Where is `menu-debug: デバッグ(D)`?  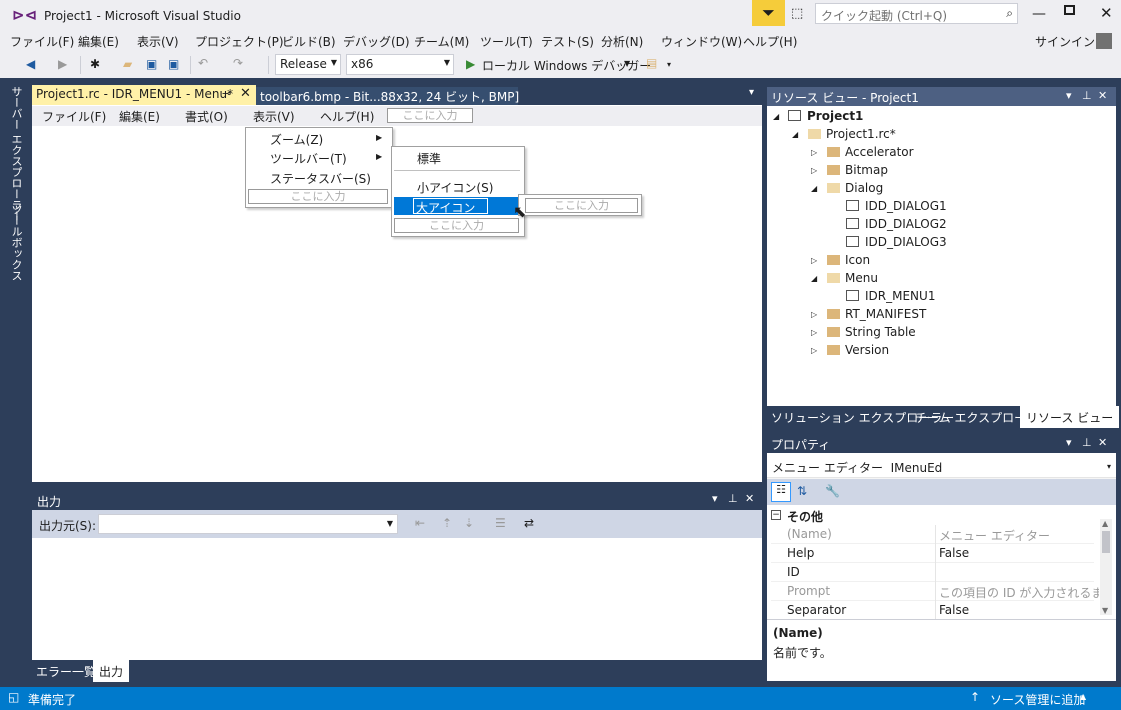
menu-debug: デバッグ(D) is located at coordinates (376, 41).